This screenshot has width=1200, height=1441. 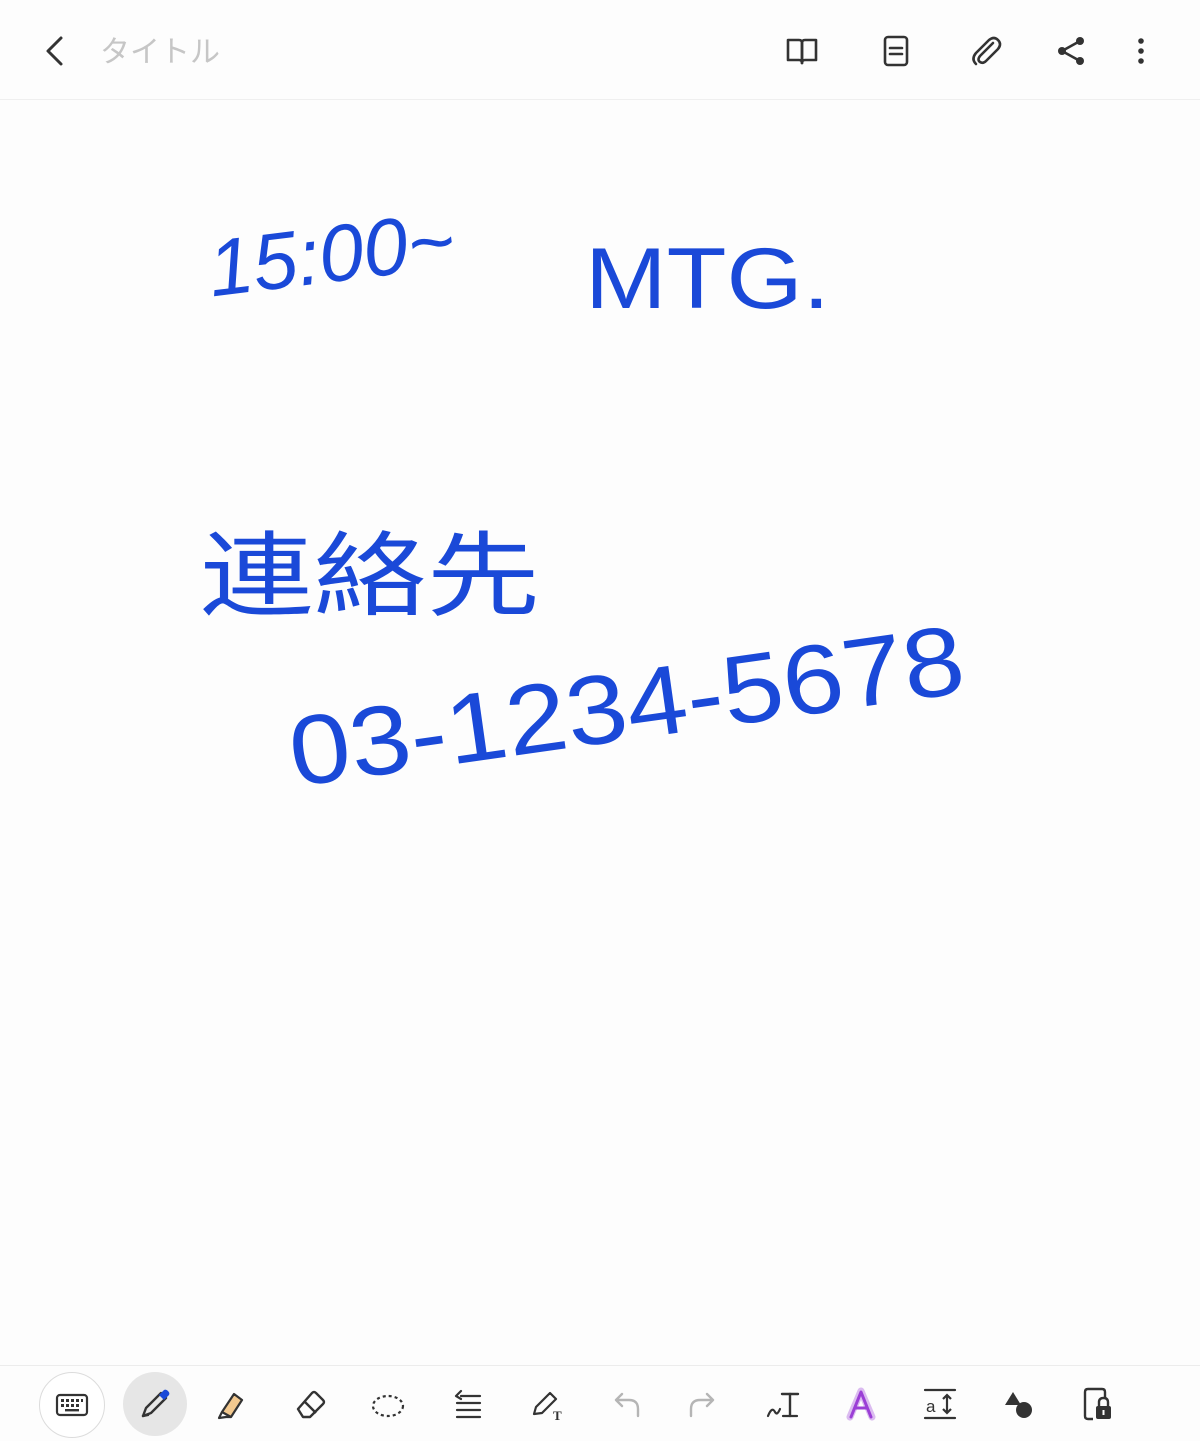 I want to click on highlighter-icon, so click(x=230, y=1406).